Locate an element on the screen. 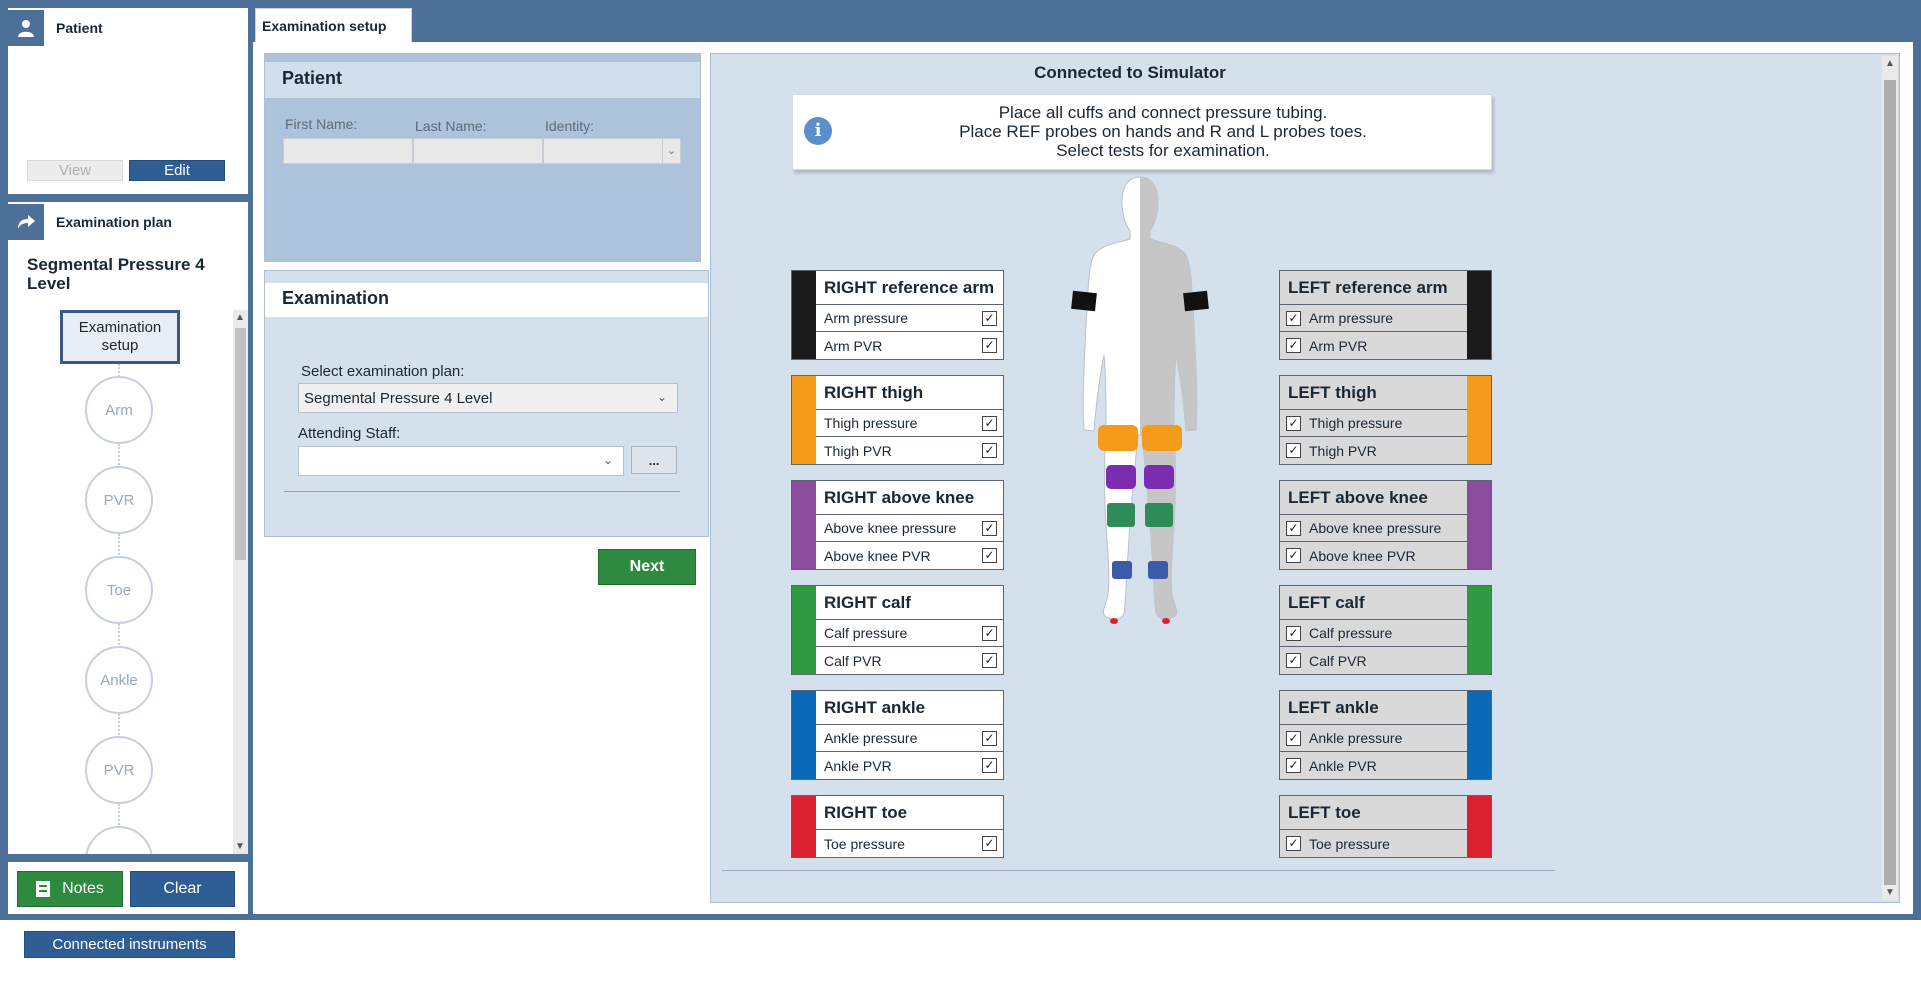 The height and width of the screenshot is (1000, 1921). test-row: ✓ Toe pressure is located at coordinates (1373, 843).